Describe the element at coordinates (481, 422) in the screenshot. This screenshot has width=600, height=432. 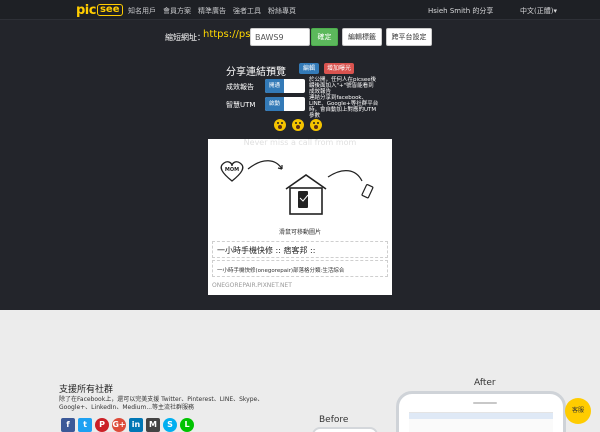
I see `phone-screen` at that location.